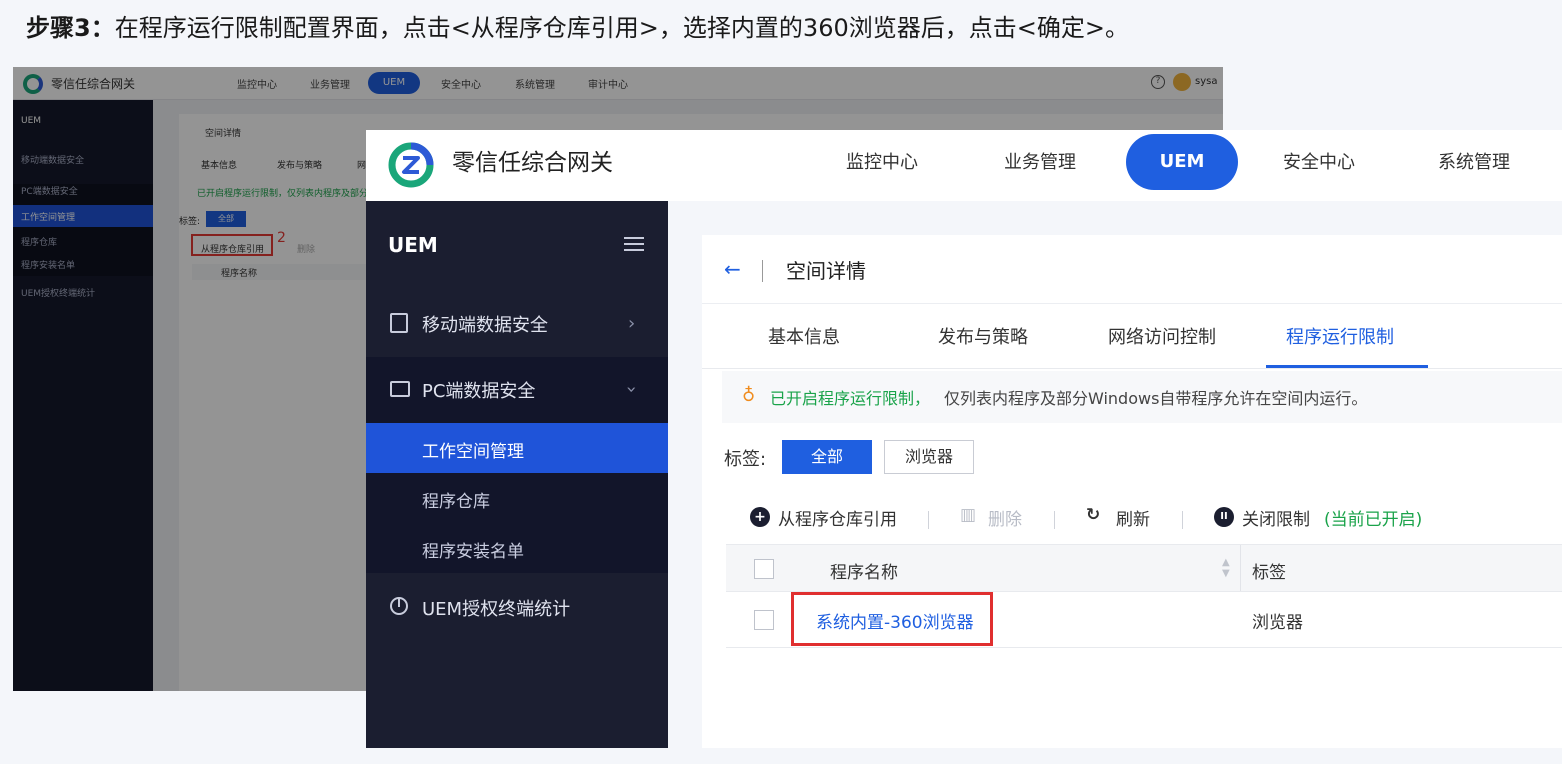  What do you see at coordinates (399, 323) in the screenshot?
I see `tablet-icon` at bounding box center [399, 323].